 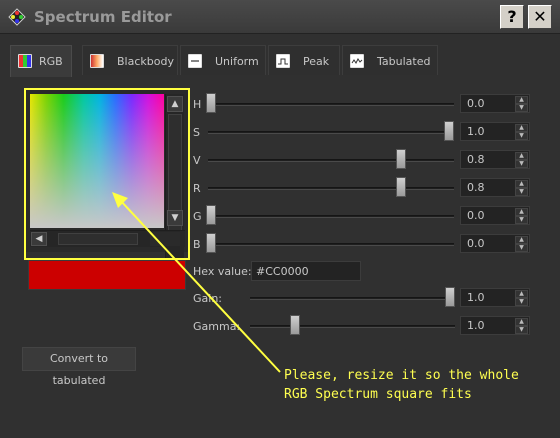 I want to click on tab-peak: Peak, so click(x=304, y=60).